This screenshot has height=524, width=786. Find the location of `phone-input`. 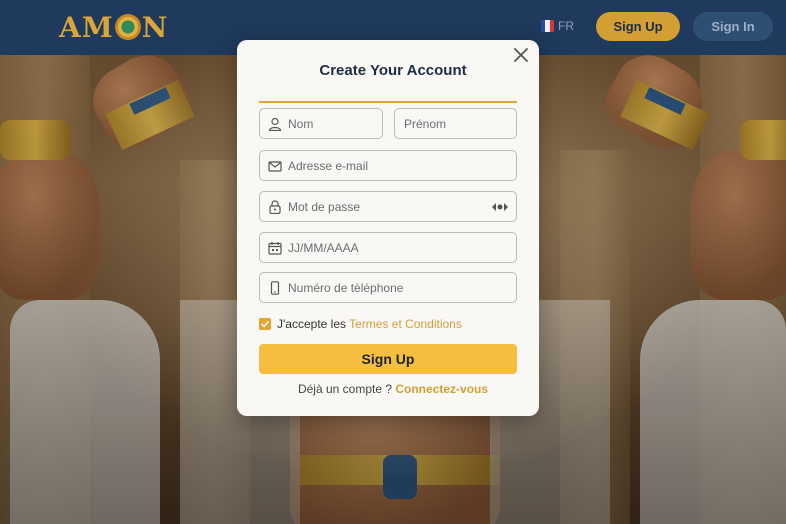

phone-input is located at coordinates (402, 287).